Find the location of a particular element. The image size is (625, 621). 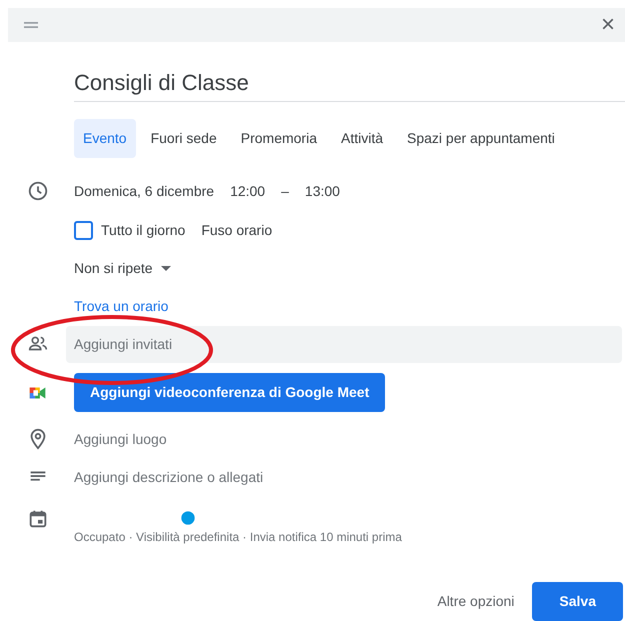

end-time: 13:00 is located at coordinates (322, 191).